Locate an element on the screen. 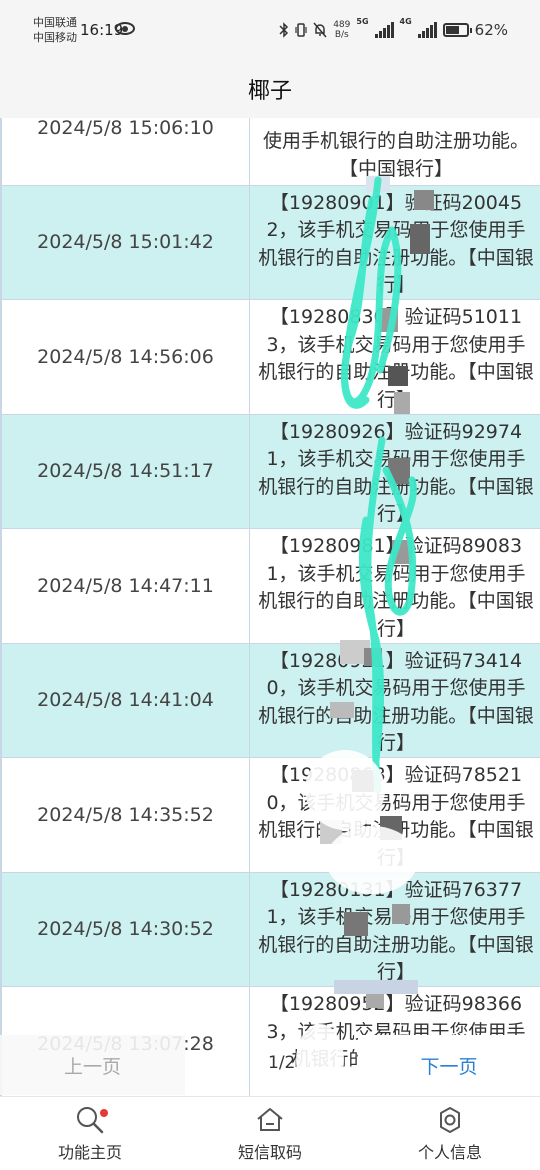  eye-icon is located at coordinates (125, 28).